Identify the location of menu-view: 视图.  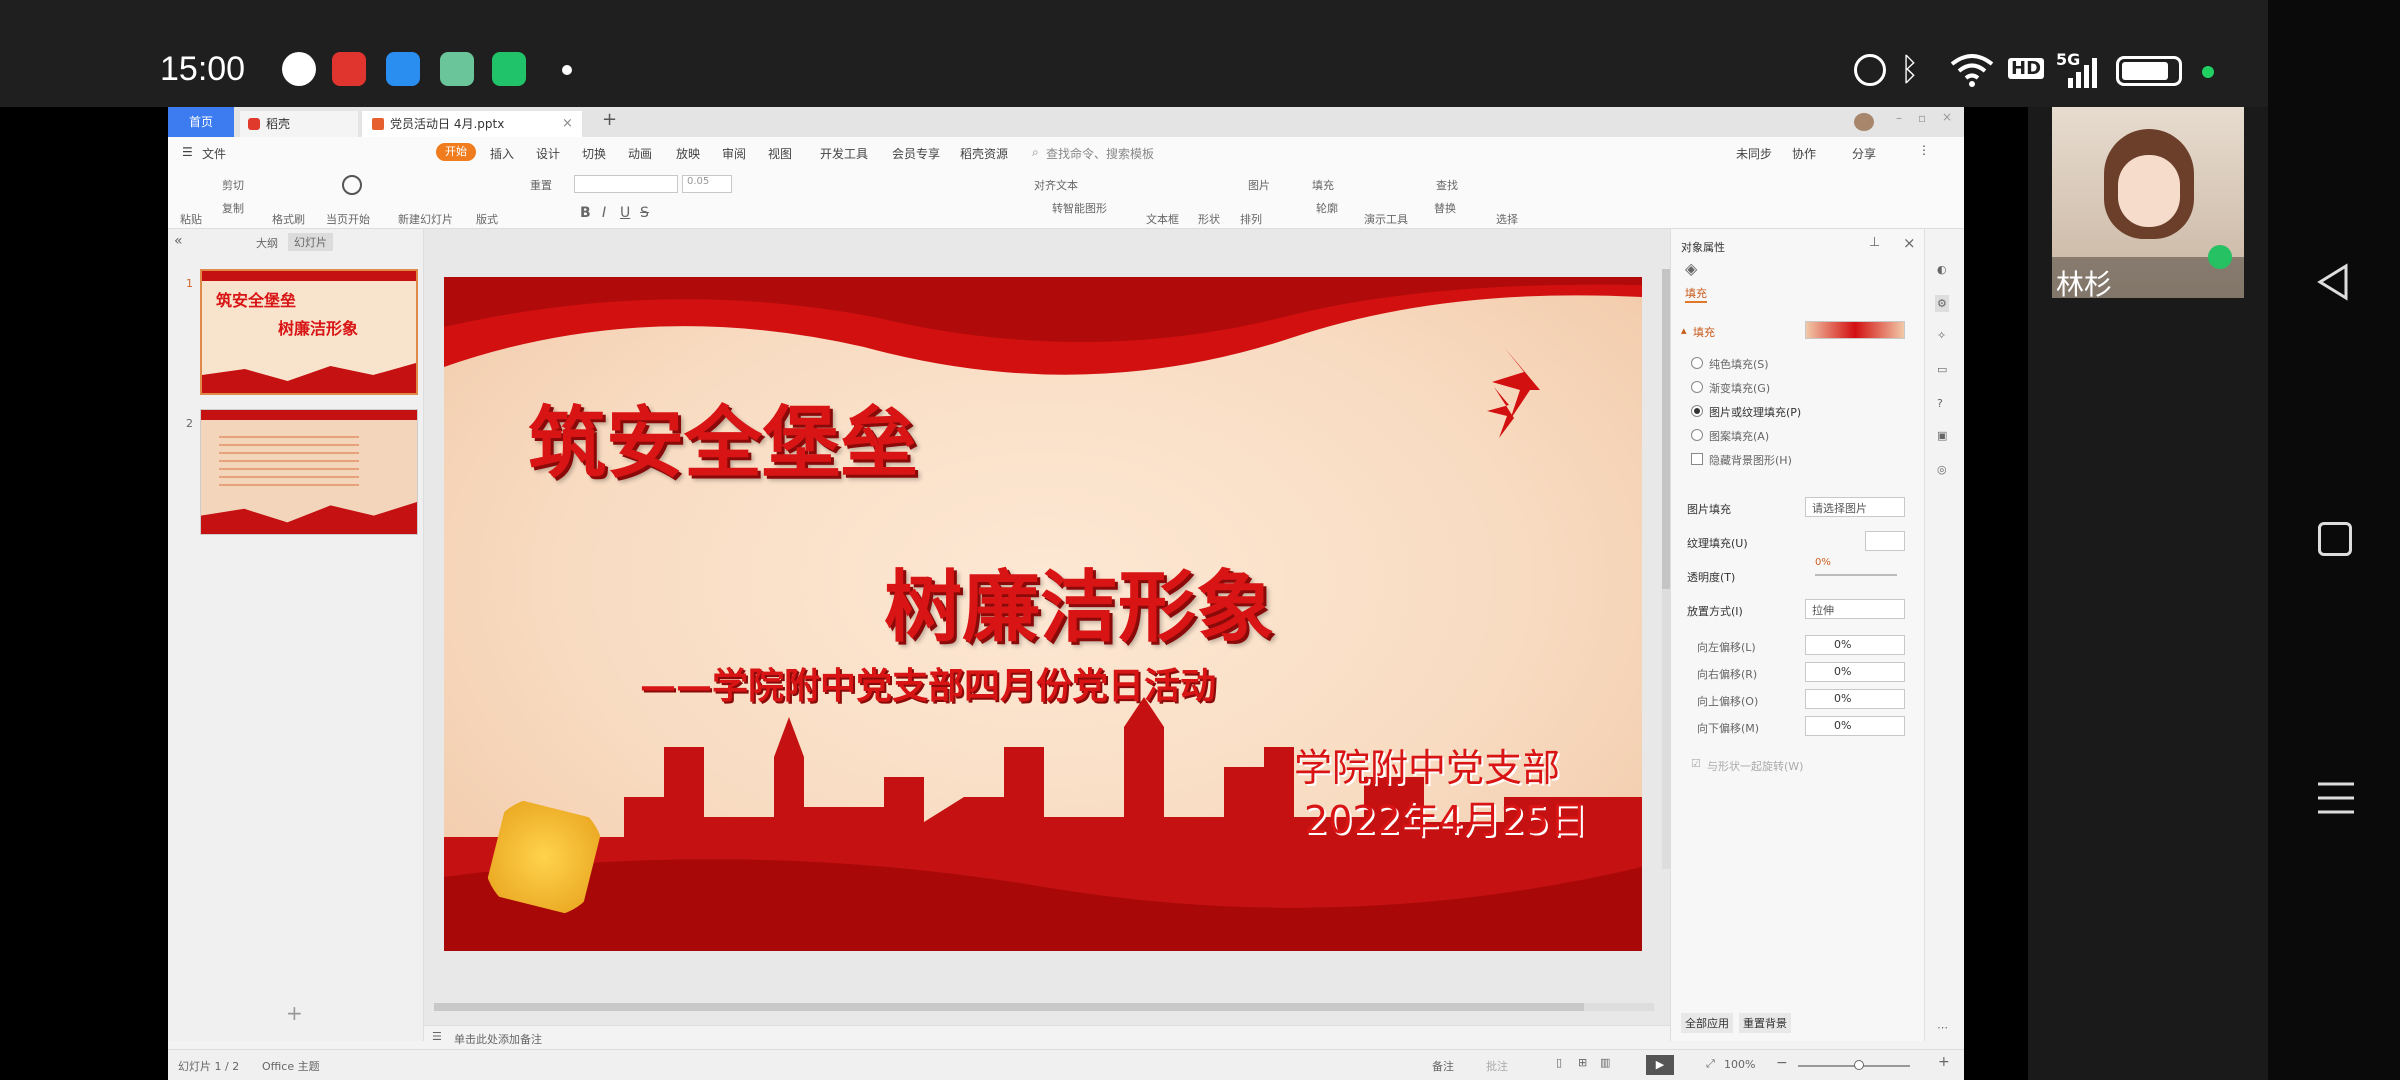
(780, 153).